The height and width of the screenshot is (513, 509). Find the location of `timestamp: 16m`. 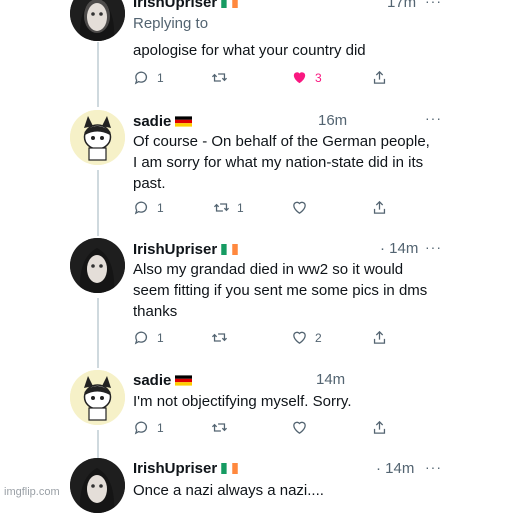

timestamp: 16m is located at coordinates (332, 120).